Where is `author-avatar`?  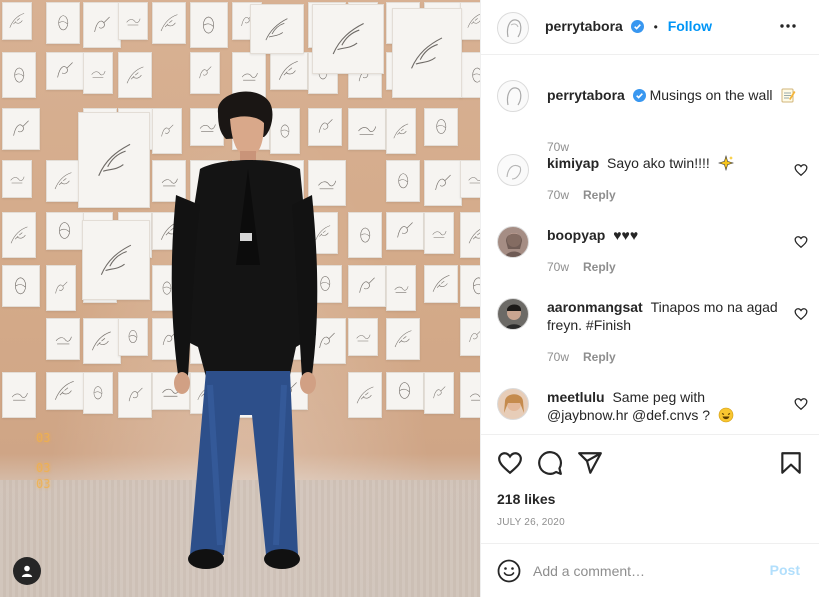
author-avatar is located at coordinates (513, 28).